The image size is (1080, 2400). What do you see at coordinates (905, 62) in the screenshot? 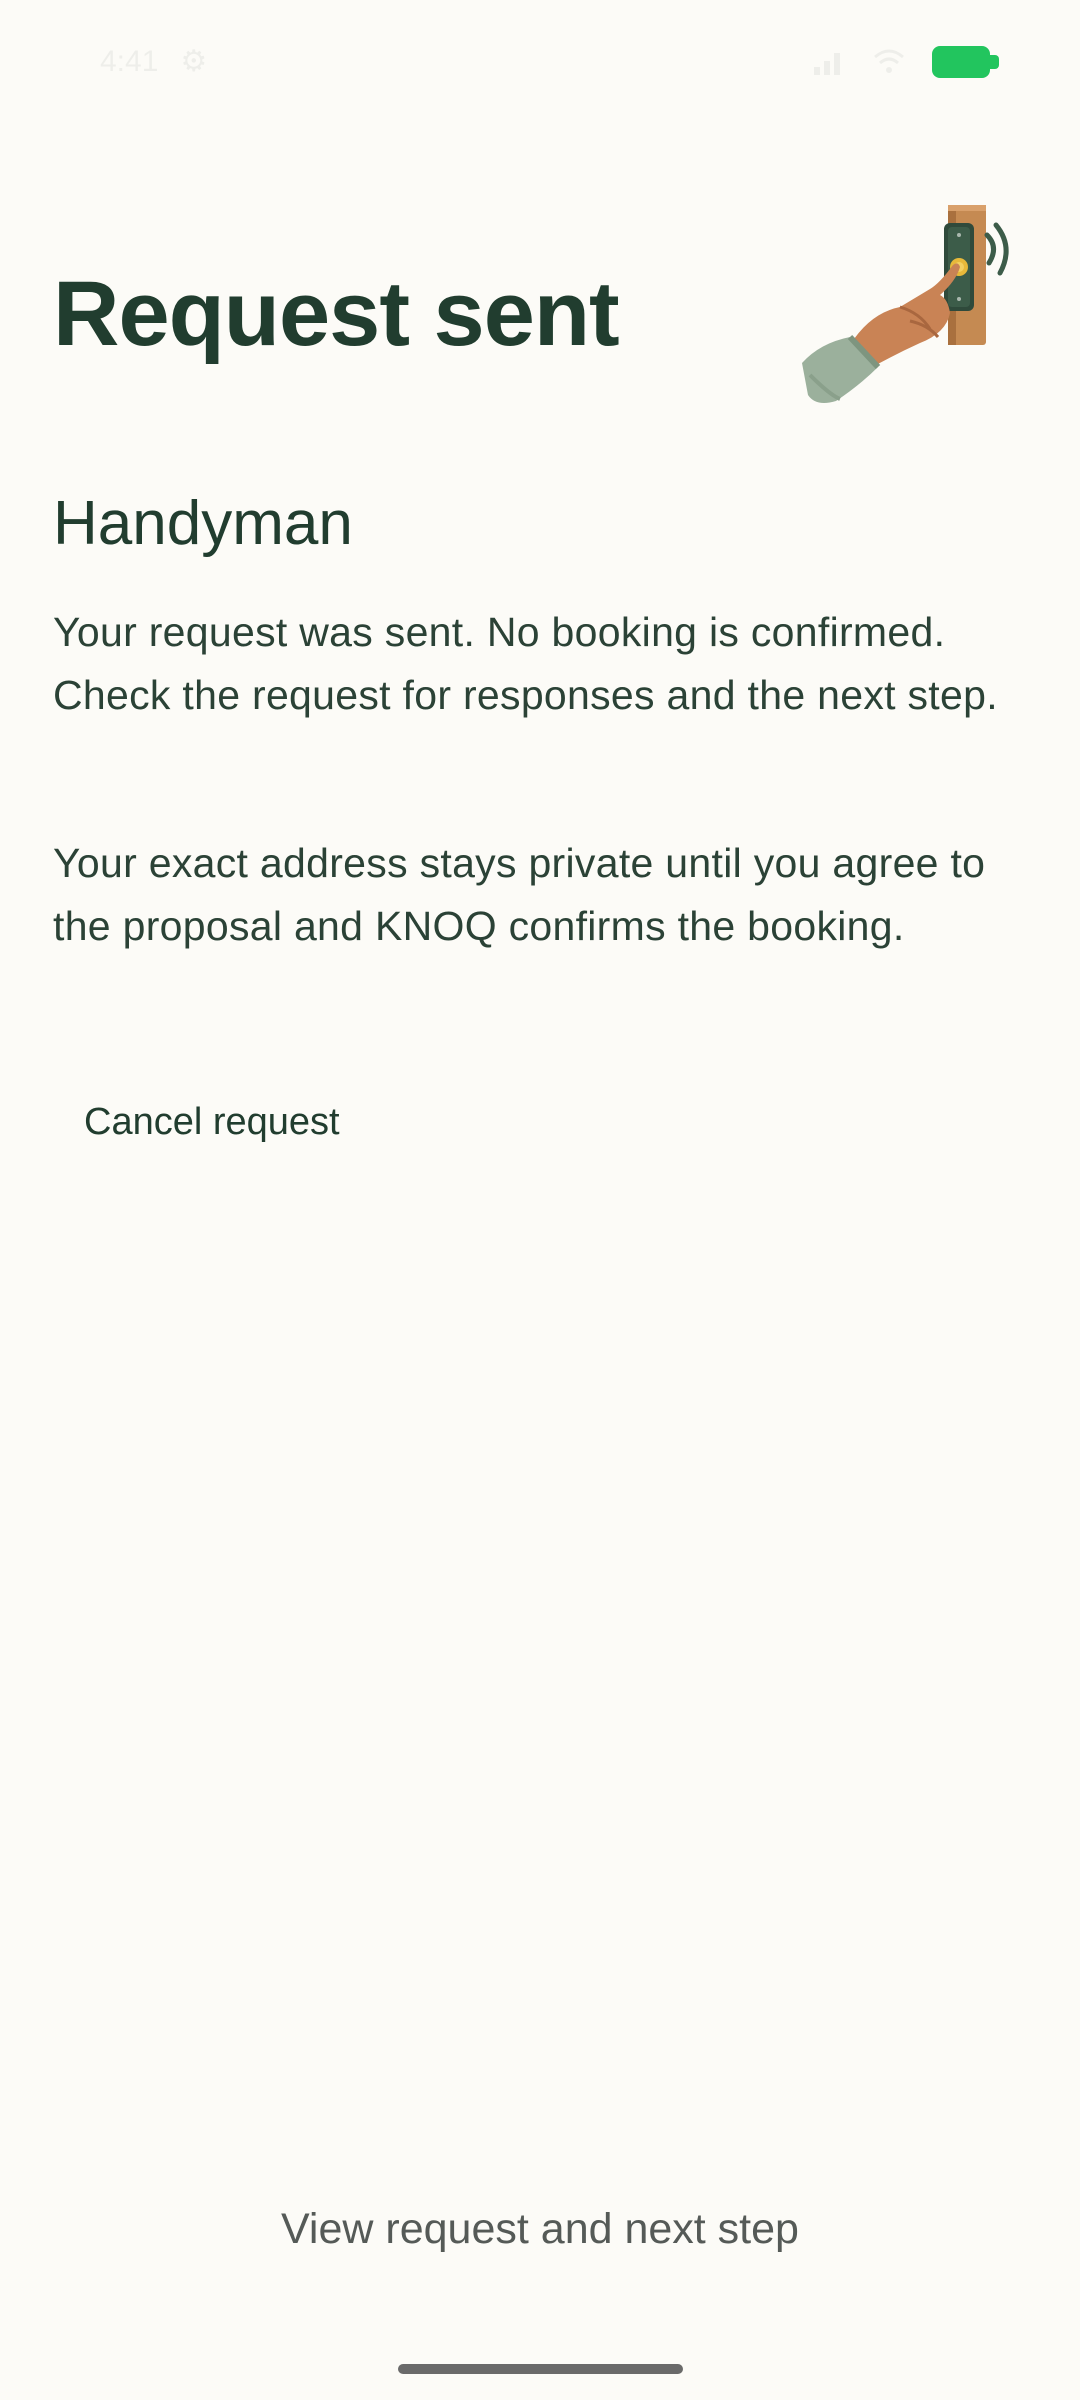
I see `status-right` at bounding box center [905, 62].